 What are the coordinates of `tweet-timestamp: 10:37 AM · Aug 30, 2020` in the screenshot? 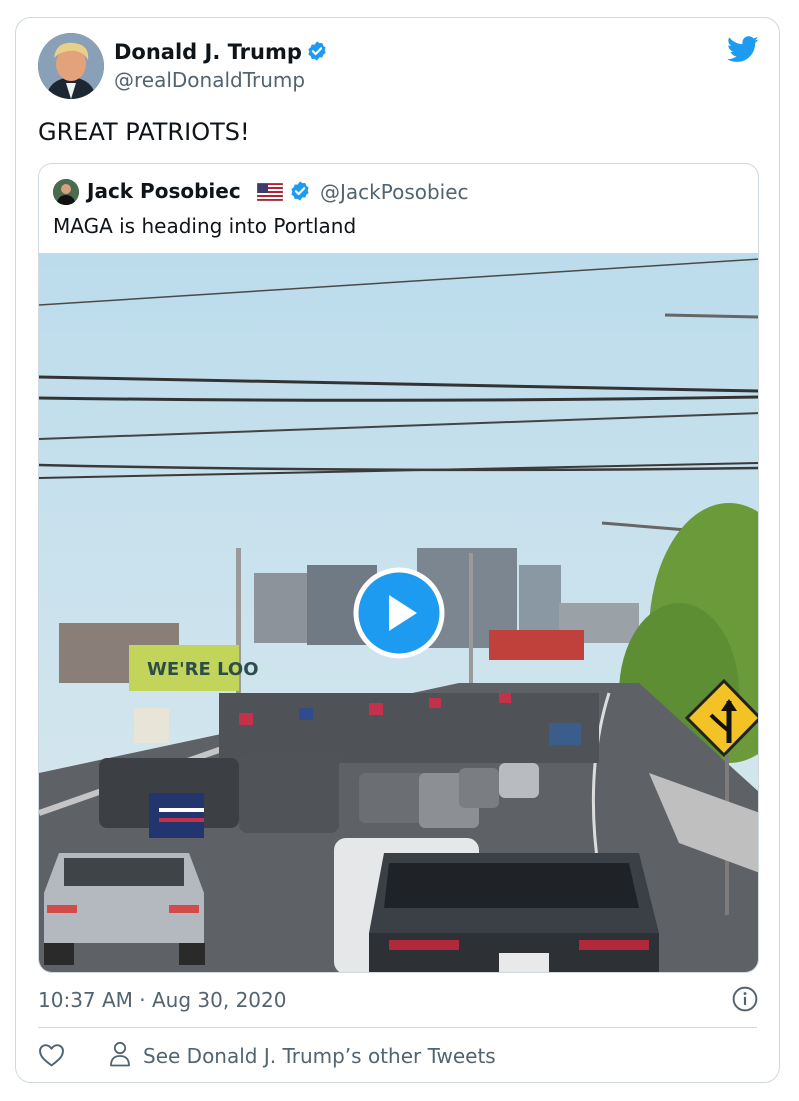 It's located at (162, 1000).